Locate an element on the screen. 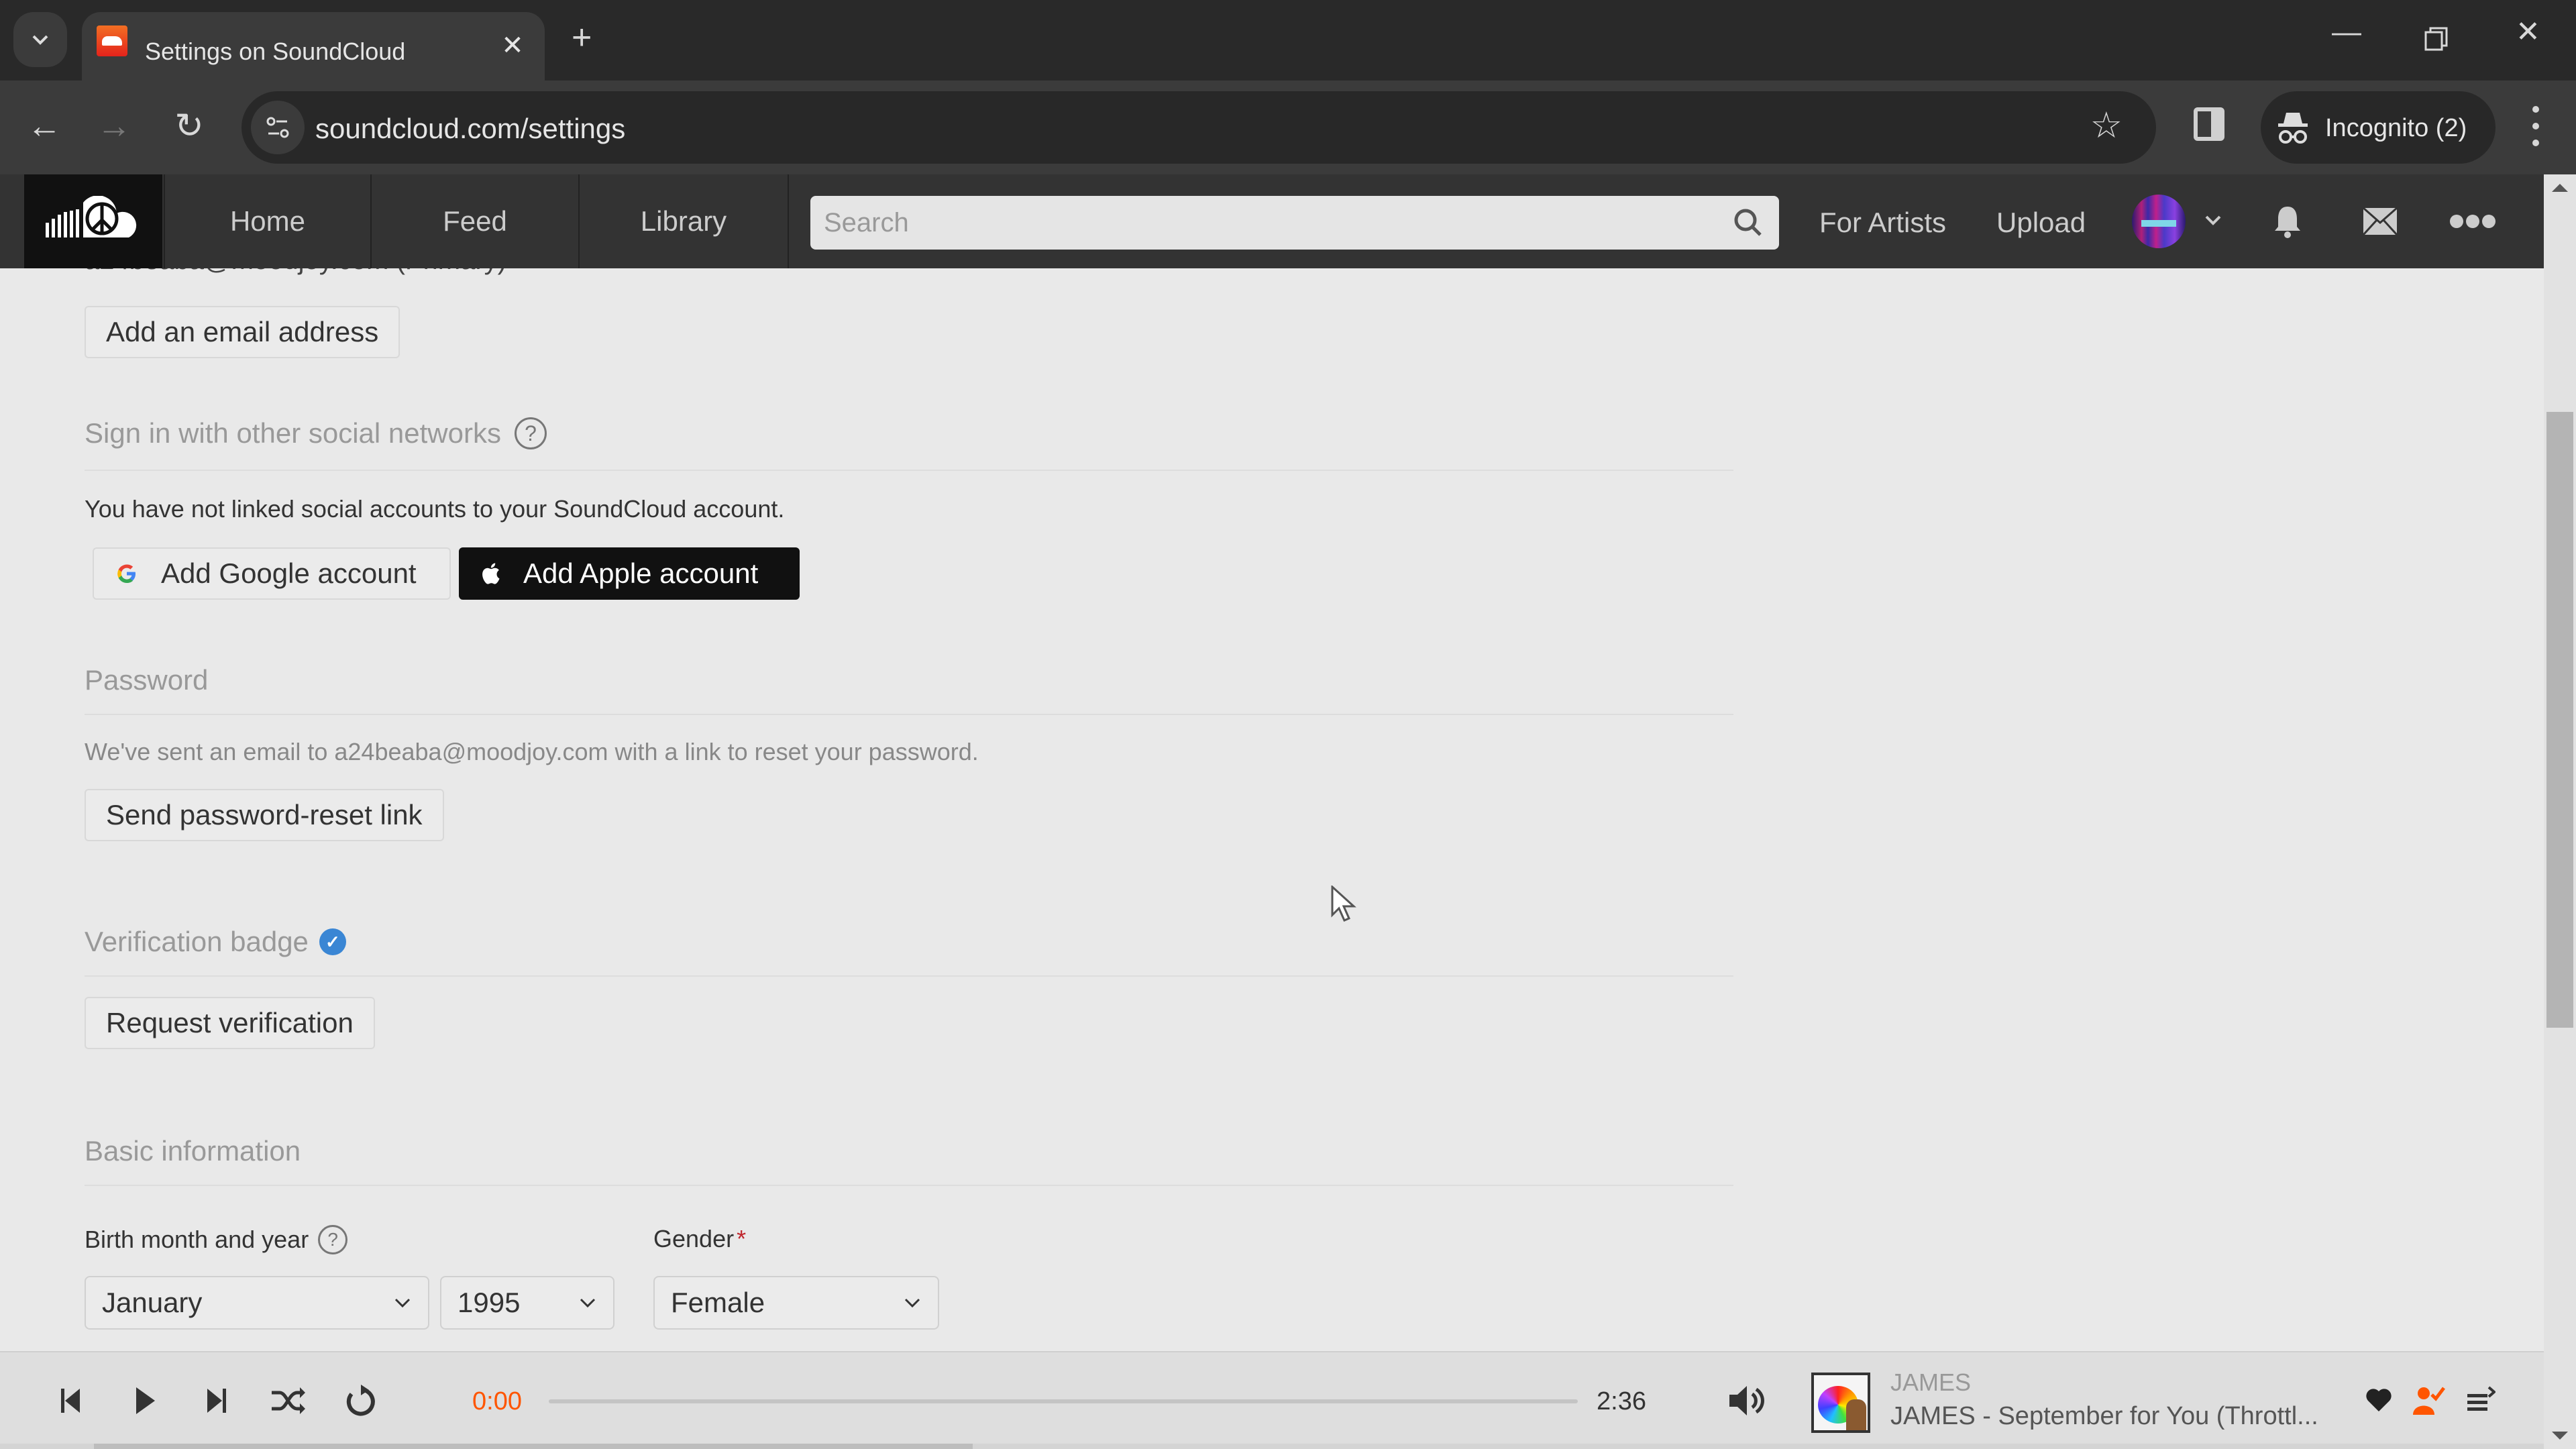 This screenshot has height=1449, width=2576. password-section-title-text: Password is located at coordinates (147, 680).